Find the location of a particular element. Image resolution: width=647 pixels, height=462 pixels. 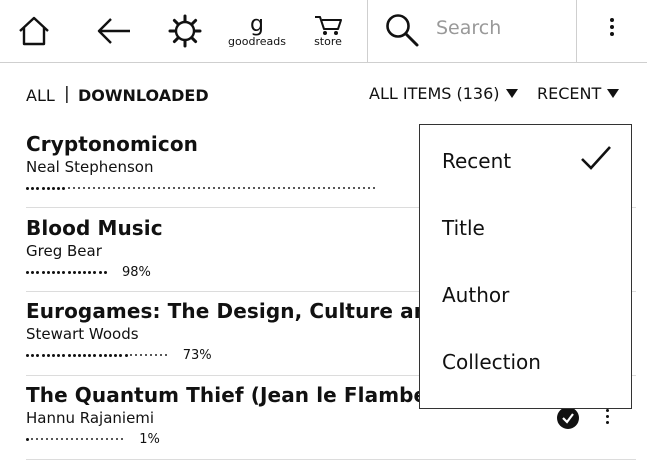

home-button is located at coordinates (34, 31).